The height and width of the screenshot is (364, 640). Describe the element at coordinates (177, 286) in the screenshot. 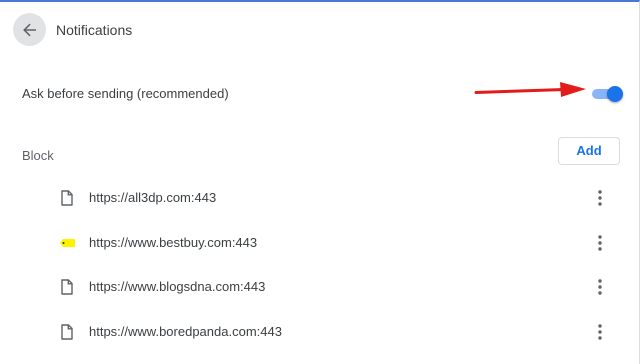

I see `blocked-site-url: https://www.blogsdna.com:443` at that location.